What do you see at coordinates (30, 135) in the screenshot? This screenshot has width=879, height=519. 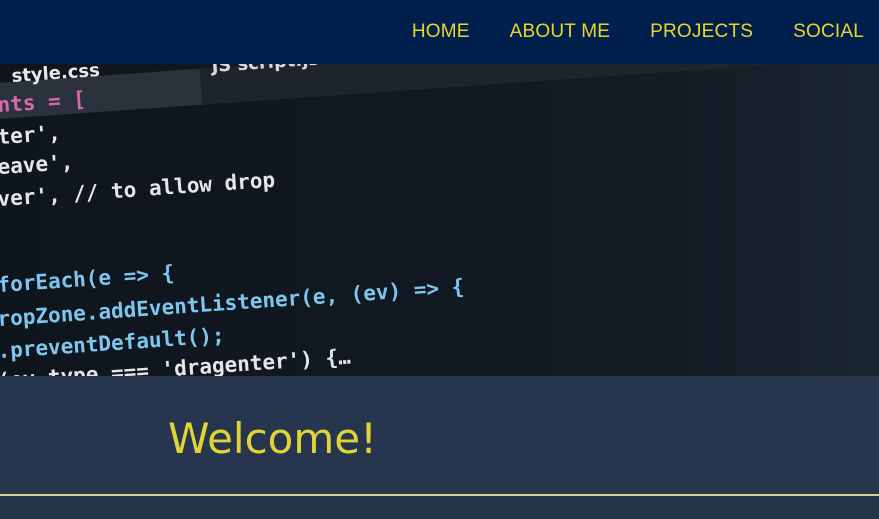 I see `code-line-2: ter',` at bounding box center [30, 135].